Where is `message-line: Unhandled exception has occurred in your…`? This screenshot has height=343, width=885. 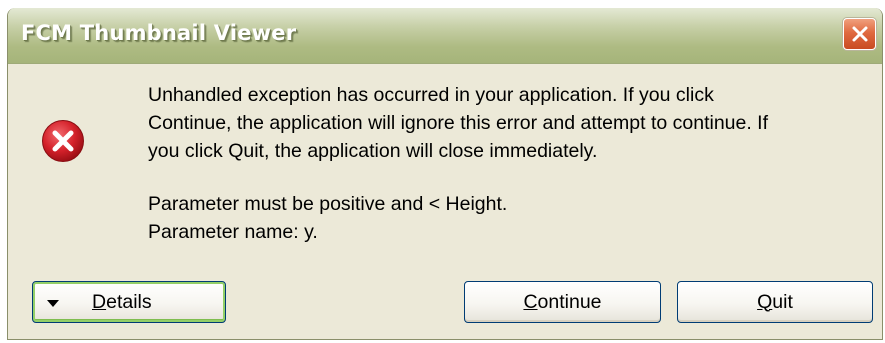
message-line: Unhandled exception has occurred in your… is located at coordinates (431, 95).